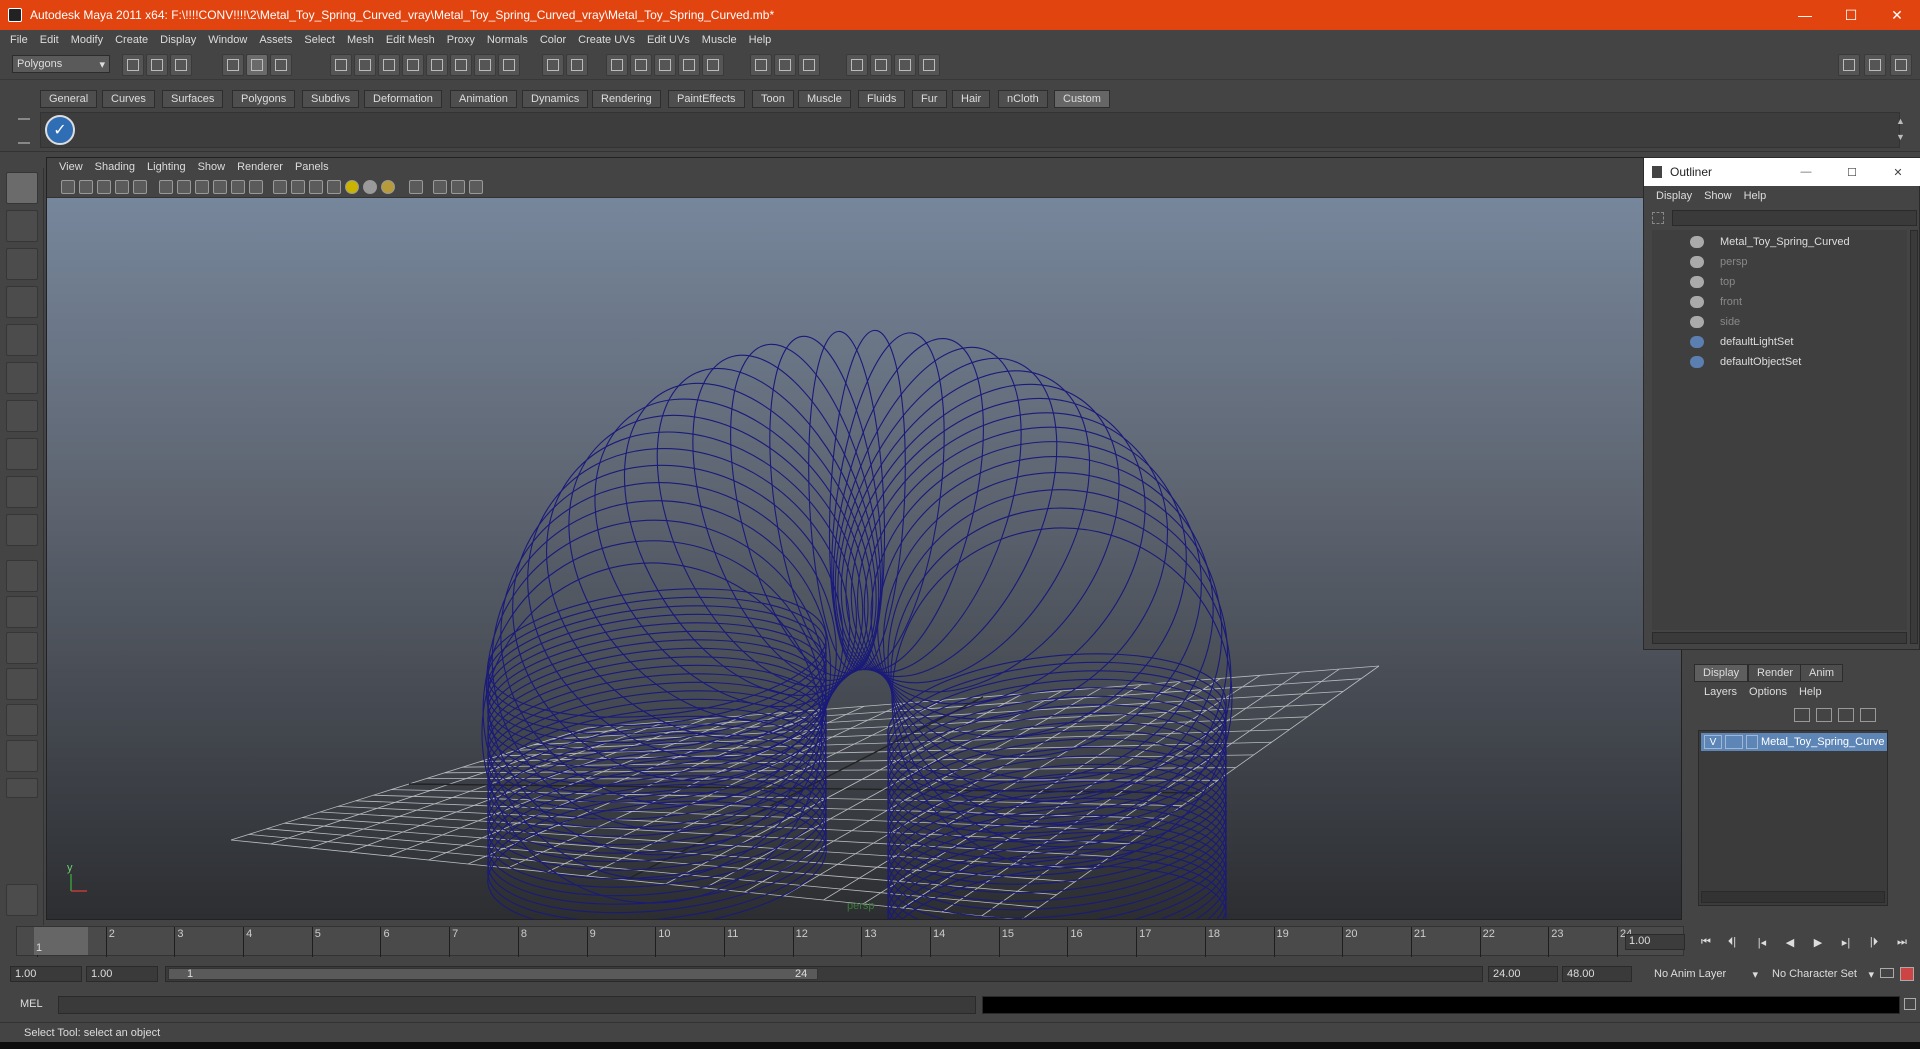  What do you see at coordinates (1734, 742) in the screenshot?
I see `layer-display-type-toggle` at bounding box center [1734, 742].